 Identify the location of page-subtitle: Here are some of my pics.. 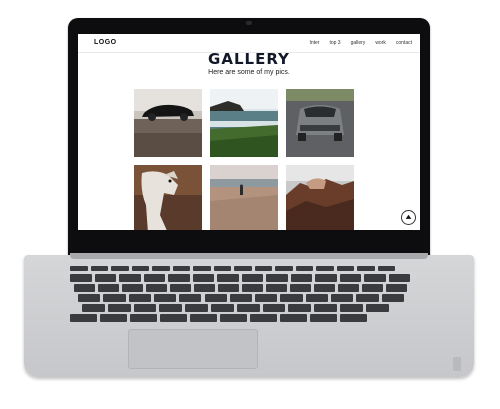
(249, 72).